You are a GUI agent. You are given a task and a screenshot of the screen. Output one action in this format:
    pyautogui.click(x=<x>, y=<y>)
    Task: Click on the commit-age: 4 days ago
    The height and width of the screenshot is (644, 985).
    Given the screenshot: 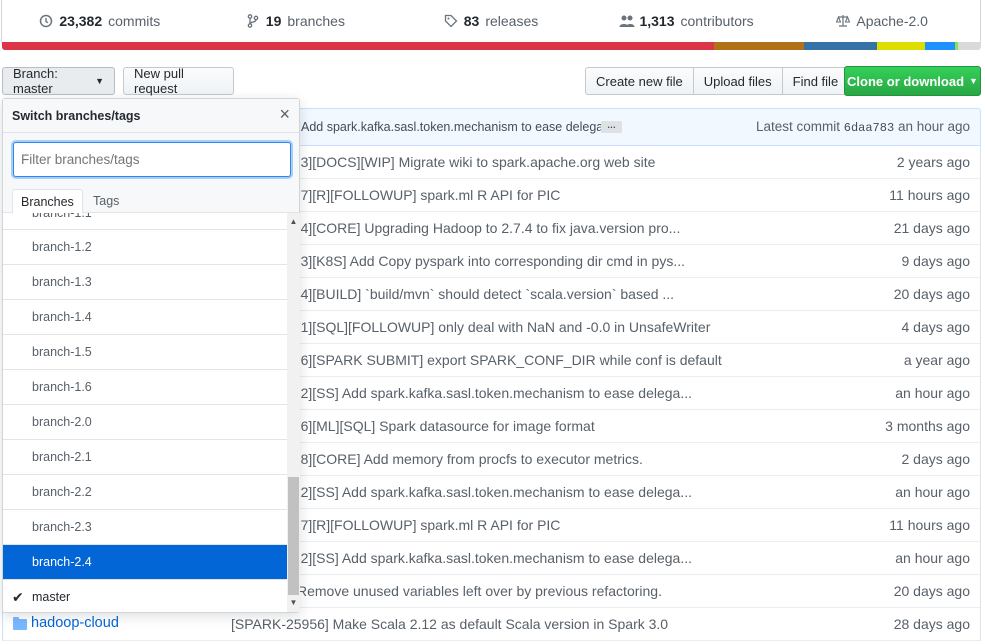 What is the action you would take?
    pyautogui.click(x=936, y=327)
    